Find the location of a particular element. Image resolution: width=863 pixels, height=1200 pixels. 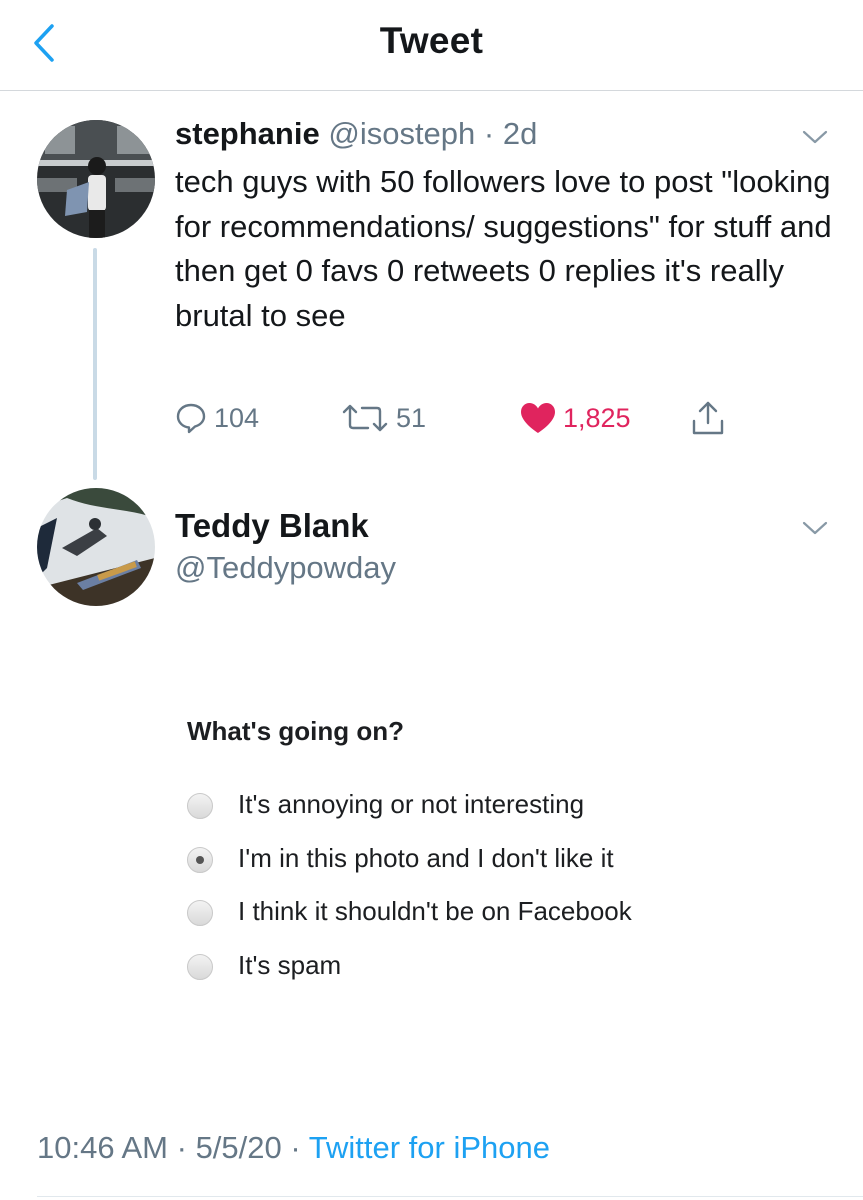

author-display-name: stephanie is located at coordinates (247, 133).